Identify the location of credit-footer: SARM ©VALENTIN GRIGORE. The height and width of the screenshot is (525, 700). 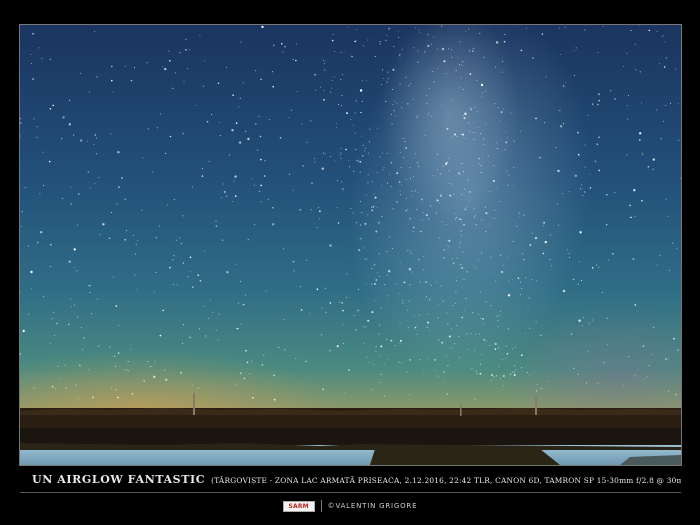
(350, 506).